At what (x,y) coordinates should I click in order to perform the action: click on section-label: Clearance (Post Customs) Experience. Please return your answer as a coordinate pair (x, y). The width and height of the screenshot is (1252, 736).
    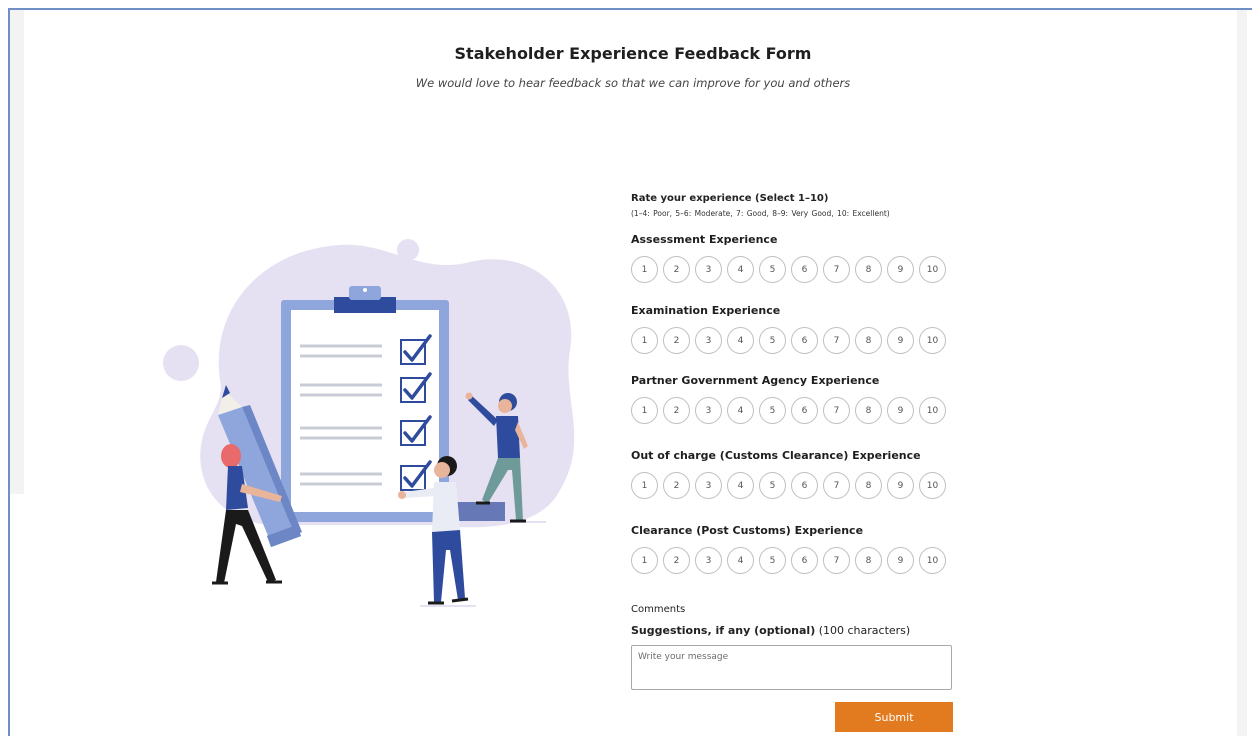
    Looking at the image, I should click on (747, 530).